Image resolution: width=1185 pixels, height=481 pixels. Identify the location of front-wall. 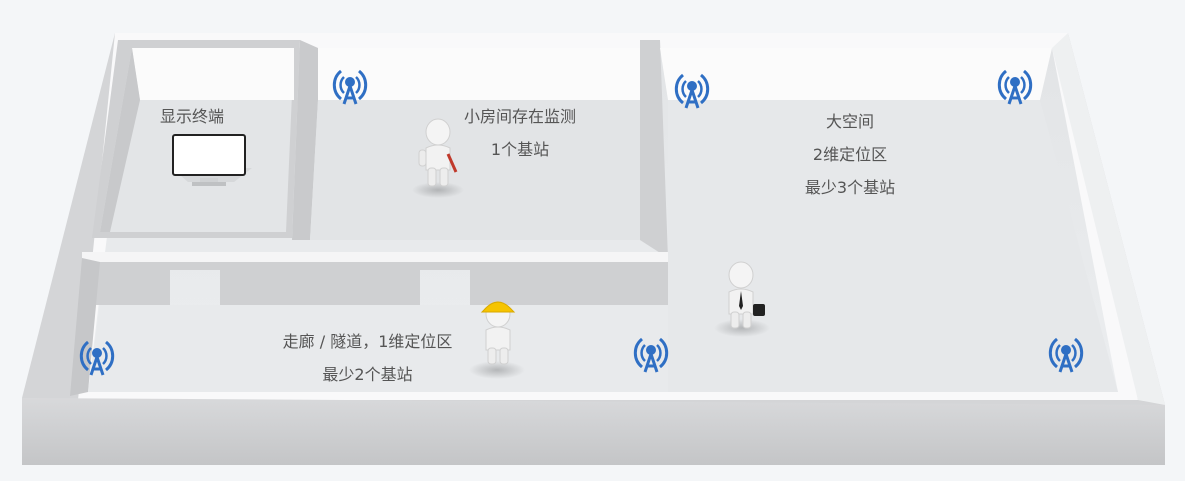
(593, 431).